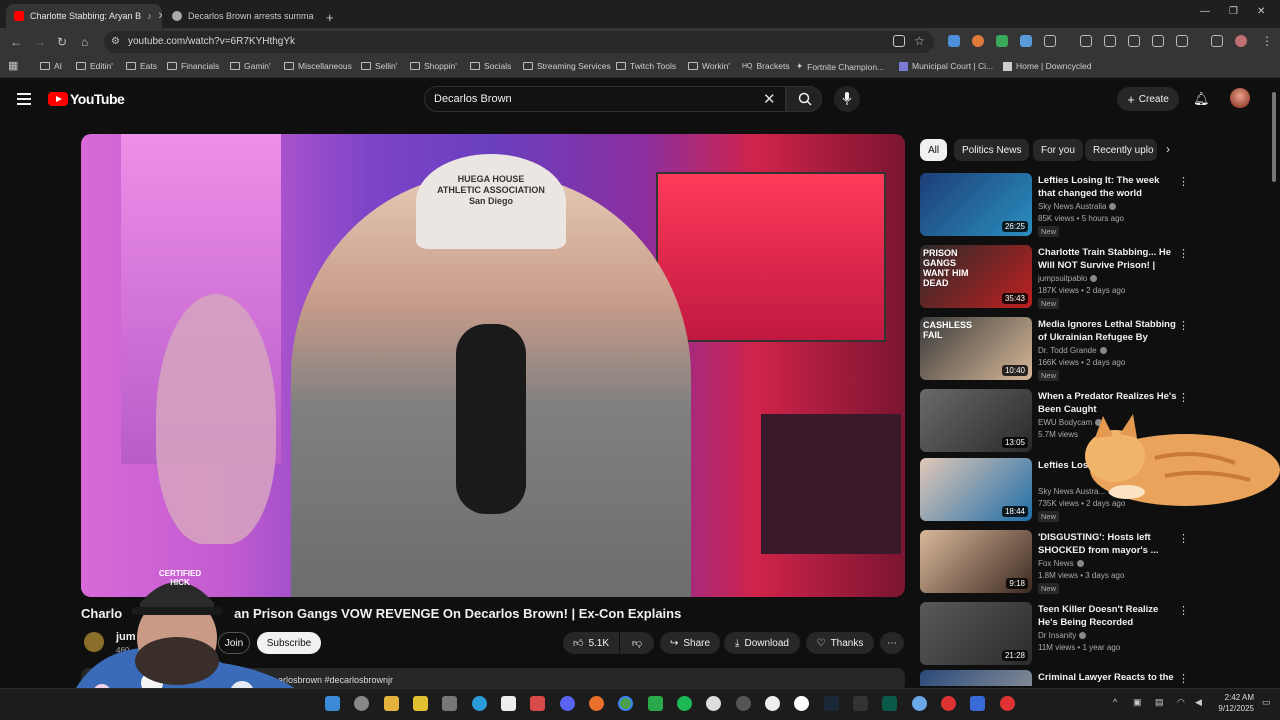  I want to click on recommended-channel: Dr. Todd Grande, so click(1072, 350).